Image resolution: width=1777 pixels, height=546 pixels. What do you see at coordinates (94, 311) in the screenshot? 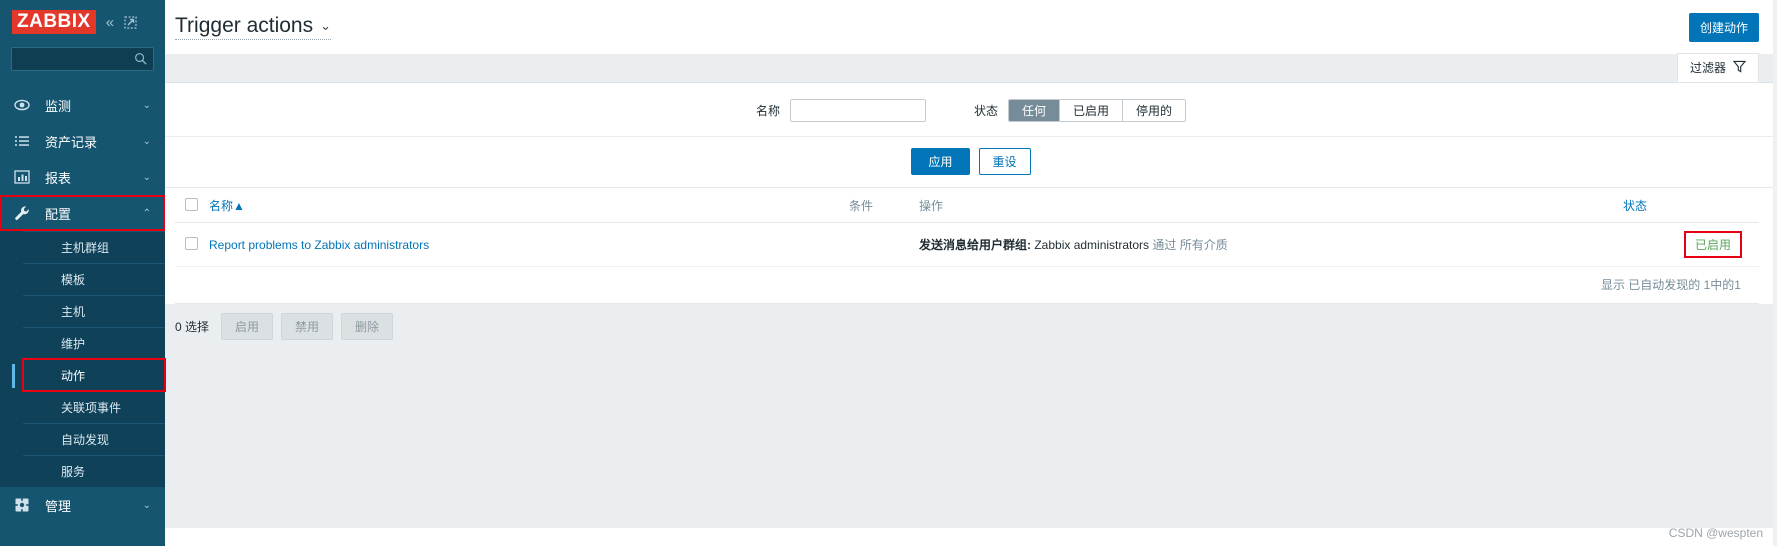
I see `sidebar-subitem-hosts: 主机` at bounding box center [94, 311].